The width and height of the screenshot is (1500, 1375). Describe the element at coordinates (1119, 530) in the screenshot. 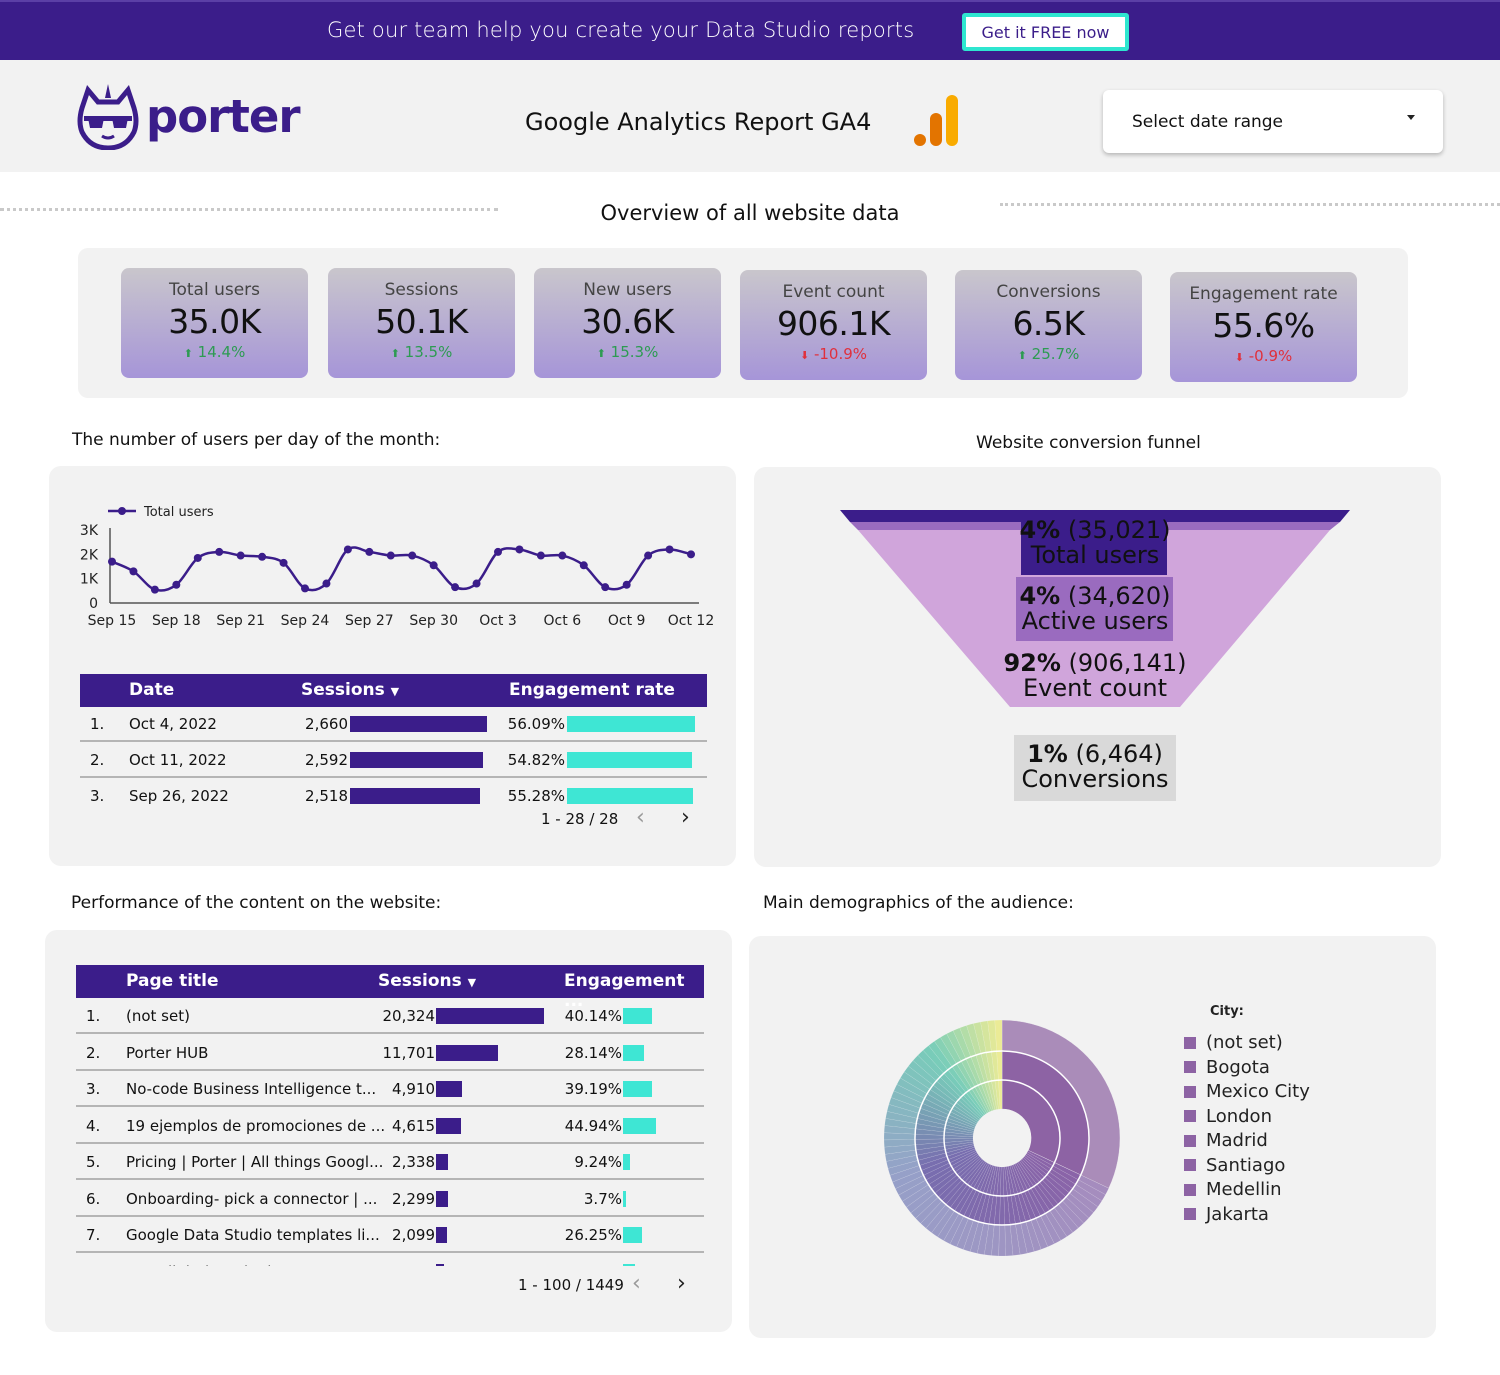

I see `funnel-stage-count: (35,021)` at that location.